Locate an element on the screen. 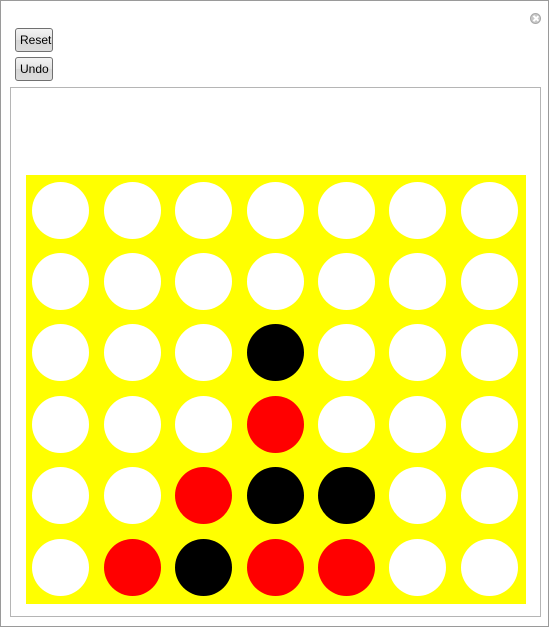 This screenshot has width=549, height=627. board-cell-r2-c1-empty is located at coordinates (60, 281).